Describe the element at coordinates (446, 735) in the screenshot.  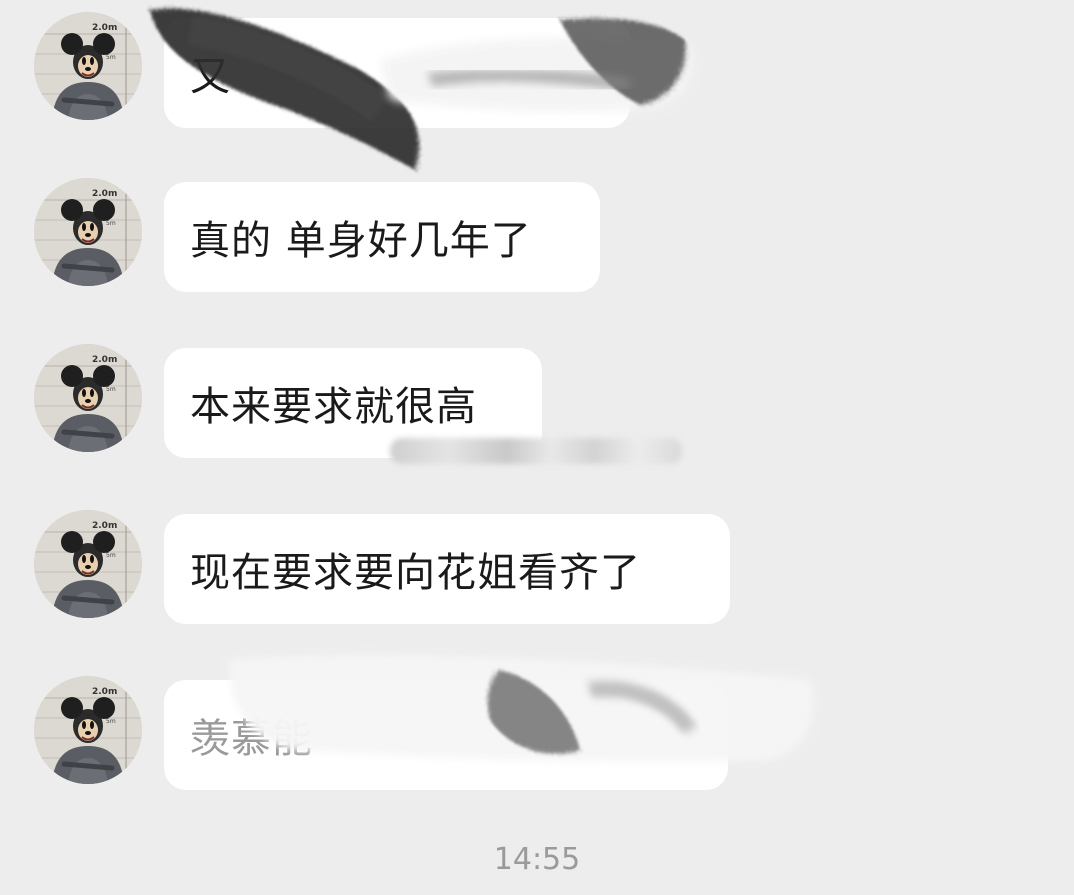
I see `message-bubble: 羡慕能` at that location.